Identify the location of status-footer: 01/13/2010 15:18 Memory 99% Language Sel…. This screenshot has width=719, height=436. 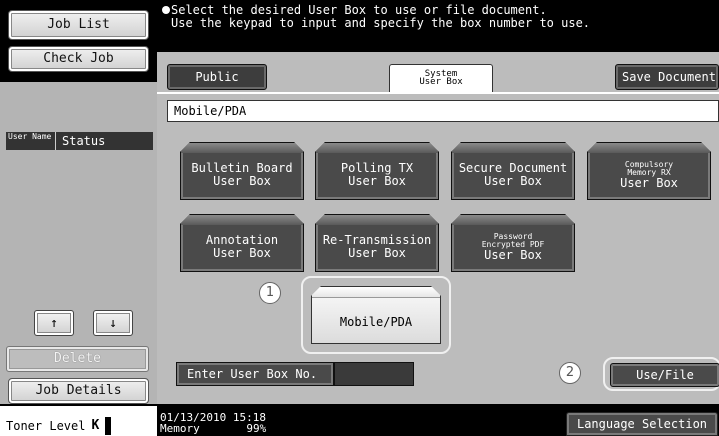
(438, 420).